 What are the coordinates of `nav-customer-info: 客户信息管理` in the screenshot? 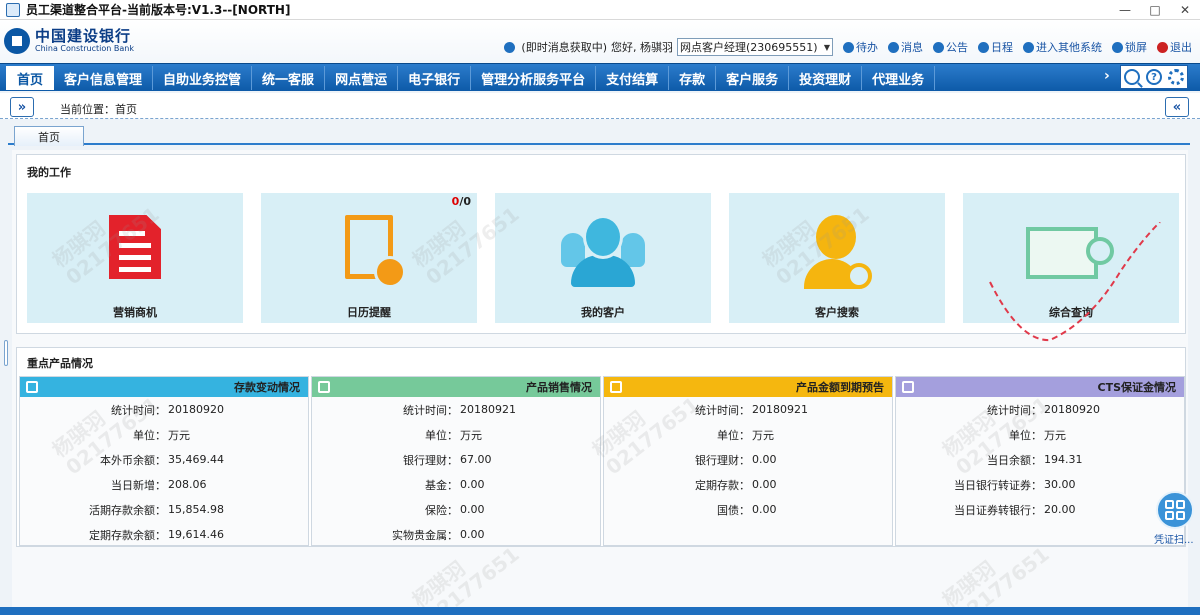 It's located at (104, 78).